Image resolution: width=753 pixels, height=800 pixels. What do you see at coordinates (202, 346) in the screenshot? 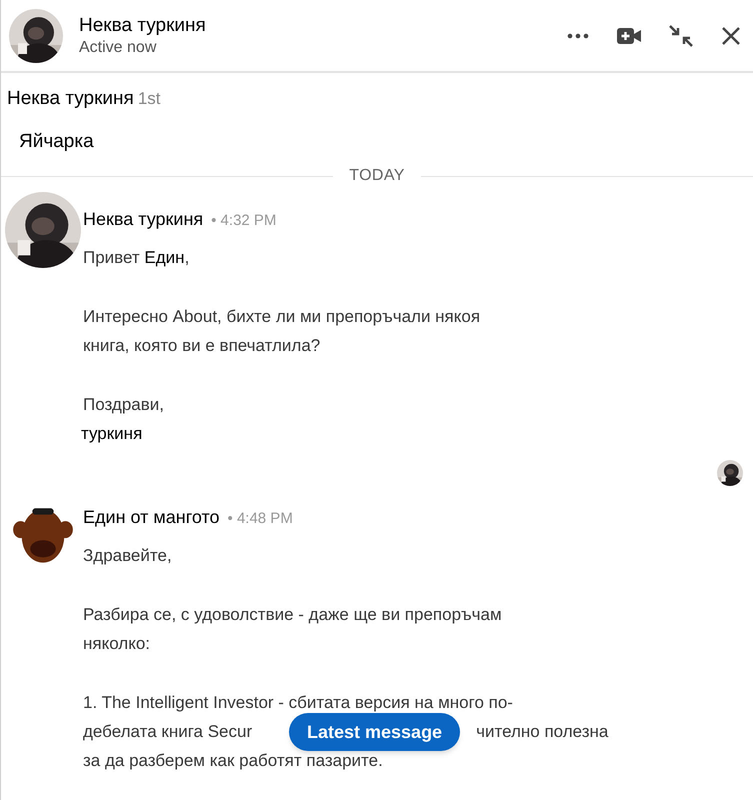
I see `message-text: книга, която ви е впечатлила?` at bounding box center [202, 346].